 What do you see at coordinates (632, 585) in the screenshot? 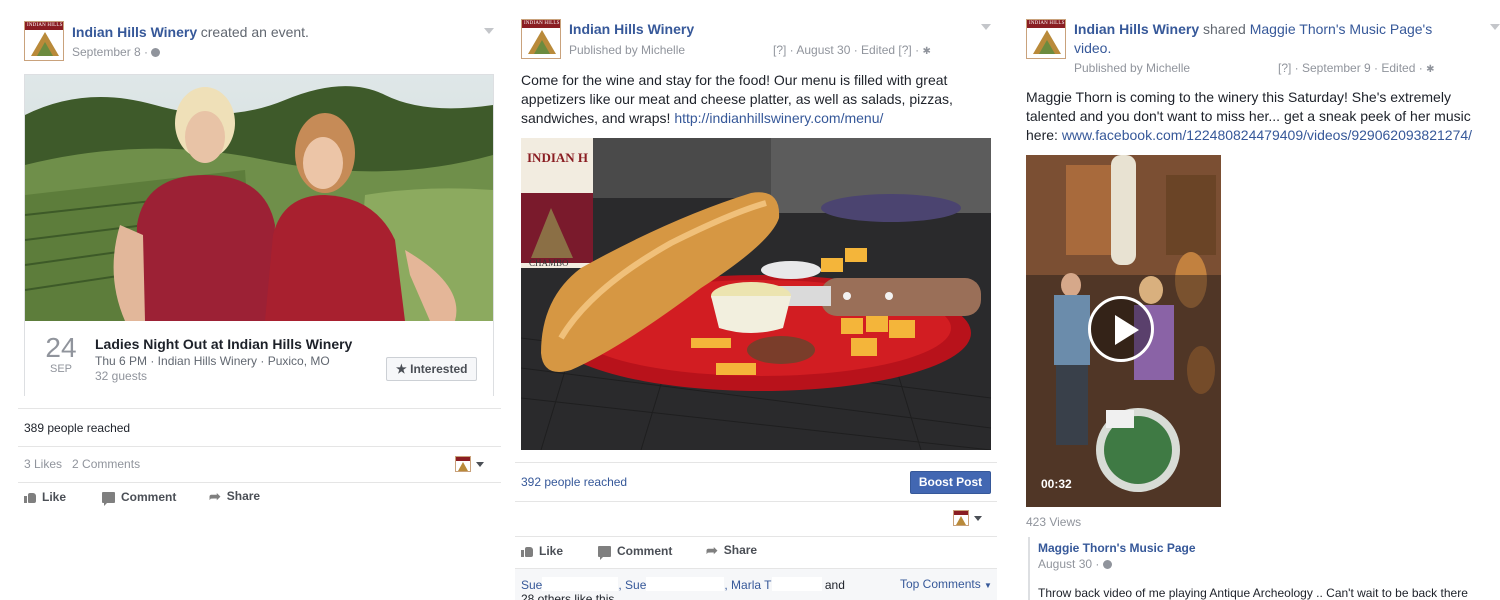
I see `liker-name-2: , Sue` at bounding box center [632, 585].